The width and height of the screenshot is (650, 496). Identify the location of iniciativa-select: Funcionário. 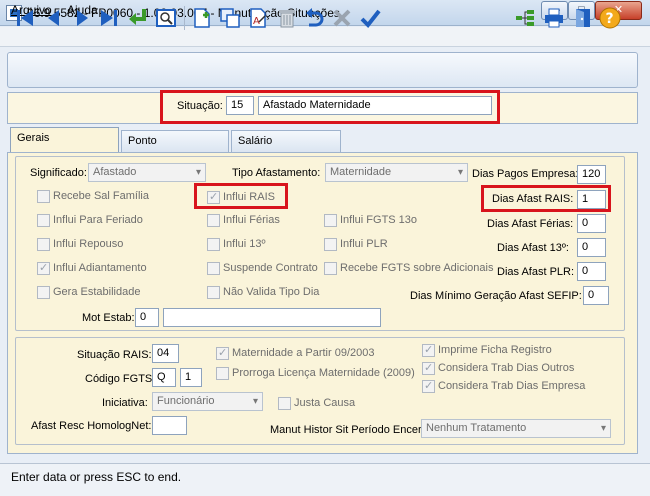
(207, 401).